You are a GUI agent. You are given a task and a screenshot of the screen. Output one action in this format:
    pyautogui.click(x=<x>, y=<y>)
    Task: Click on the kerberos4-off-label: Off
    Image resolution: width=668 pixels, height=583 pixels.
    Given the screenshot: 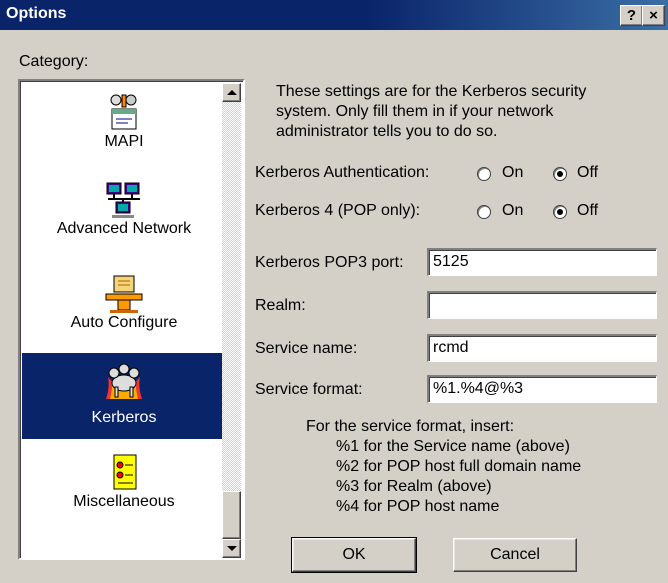 What is the action you would take?
    pyautogui.click(x=587, y=211)
    